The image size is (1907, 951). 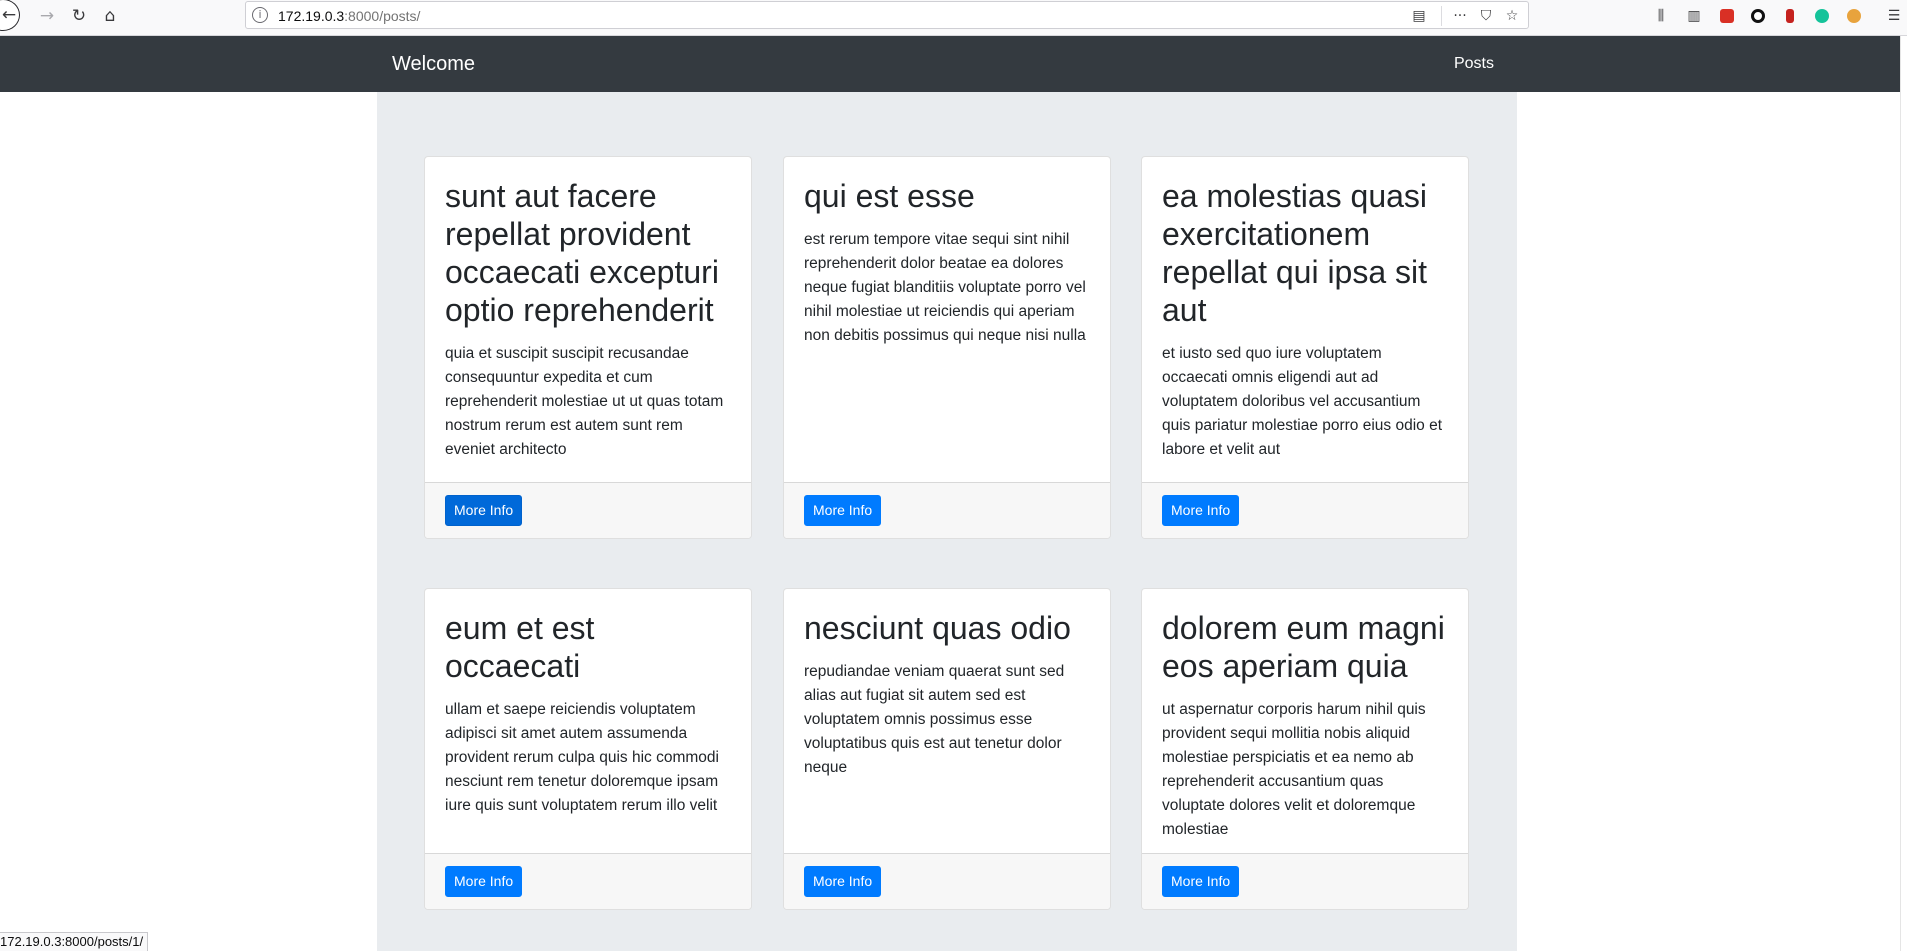 I want to click on home-button: ⌂, so click(x=110, y=16).